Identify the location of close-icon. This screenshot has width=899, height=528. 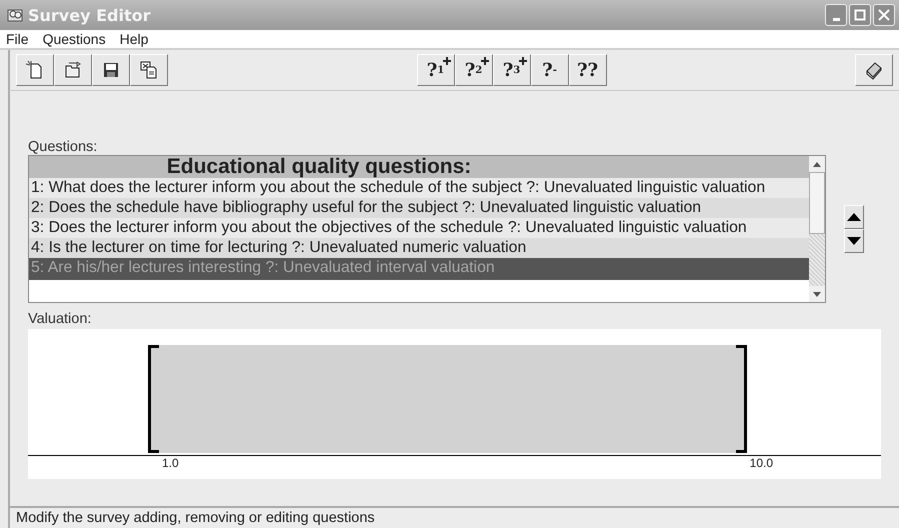
(884, 15).